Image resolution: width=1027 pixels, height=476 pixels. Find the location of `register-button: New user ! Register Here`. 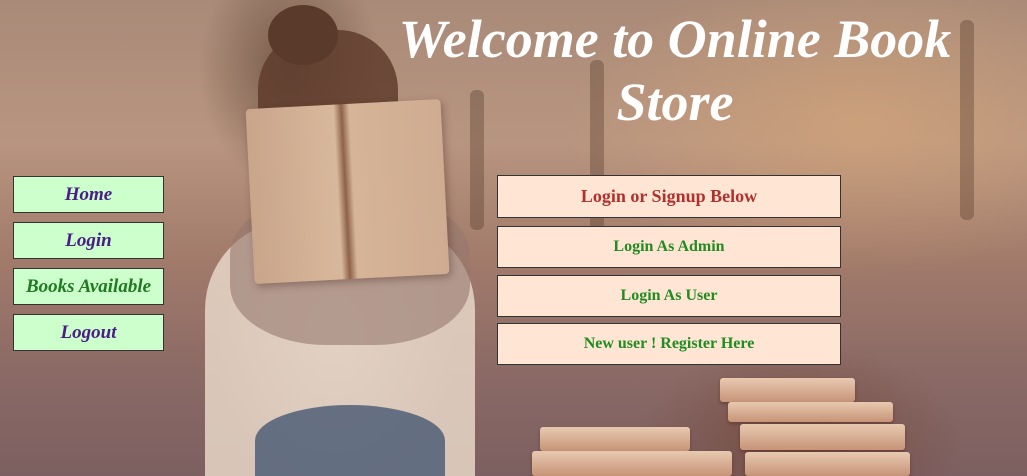

register-button: New user ! Register Here is located at coordinates (669, 344).